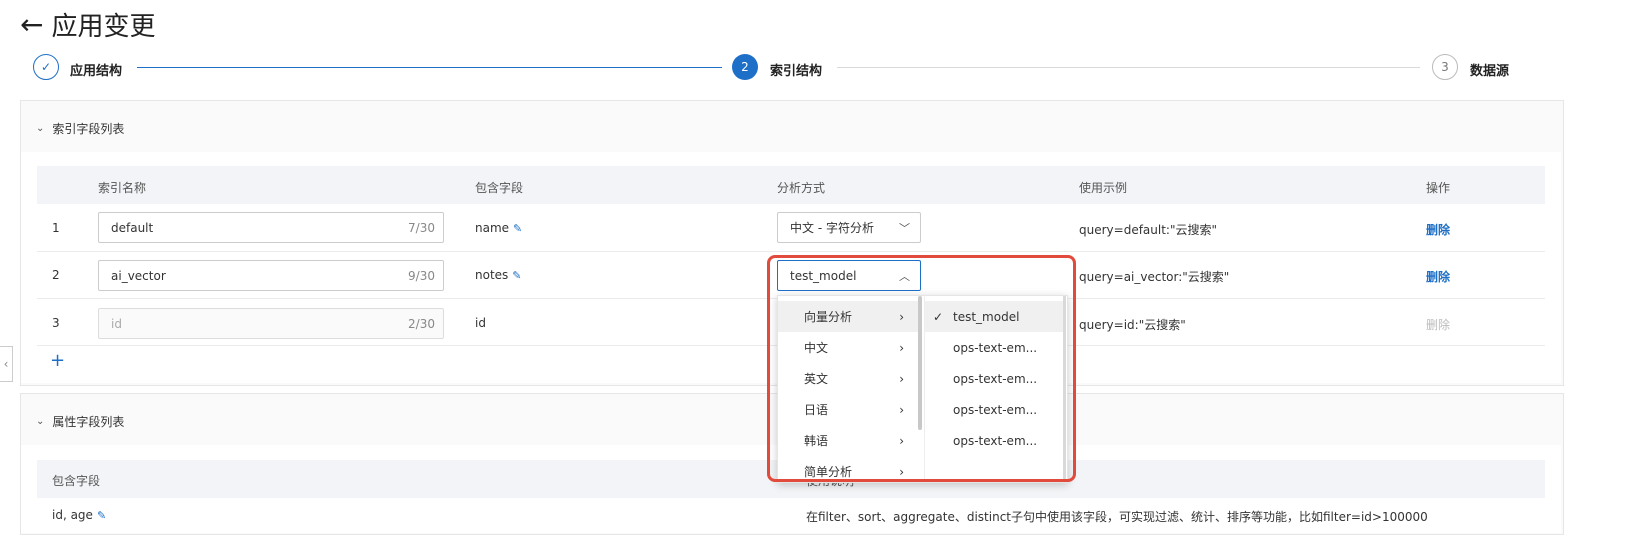  What do you see at coordinates (904, 228) in the screenshot?
I see `chevron-down-icon: ﹀` at bounding box center [904, 228].